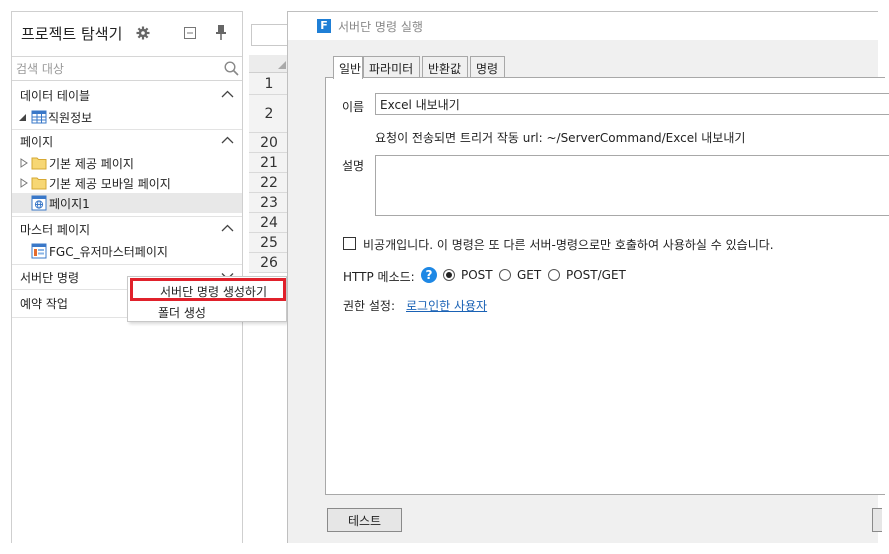 The height and width of the screenshot is (554, 889). What do you see at coordinates (269, 163) in the screenshot?
I see `row-number: 21` at bounding box center [269, 163].